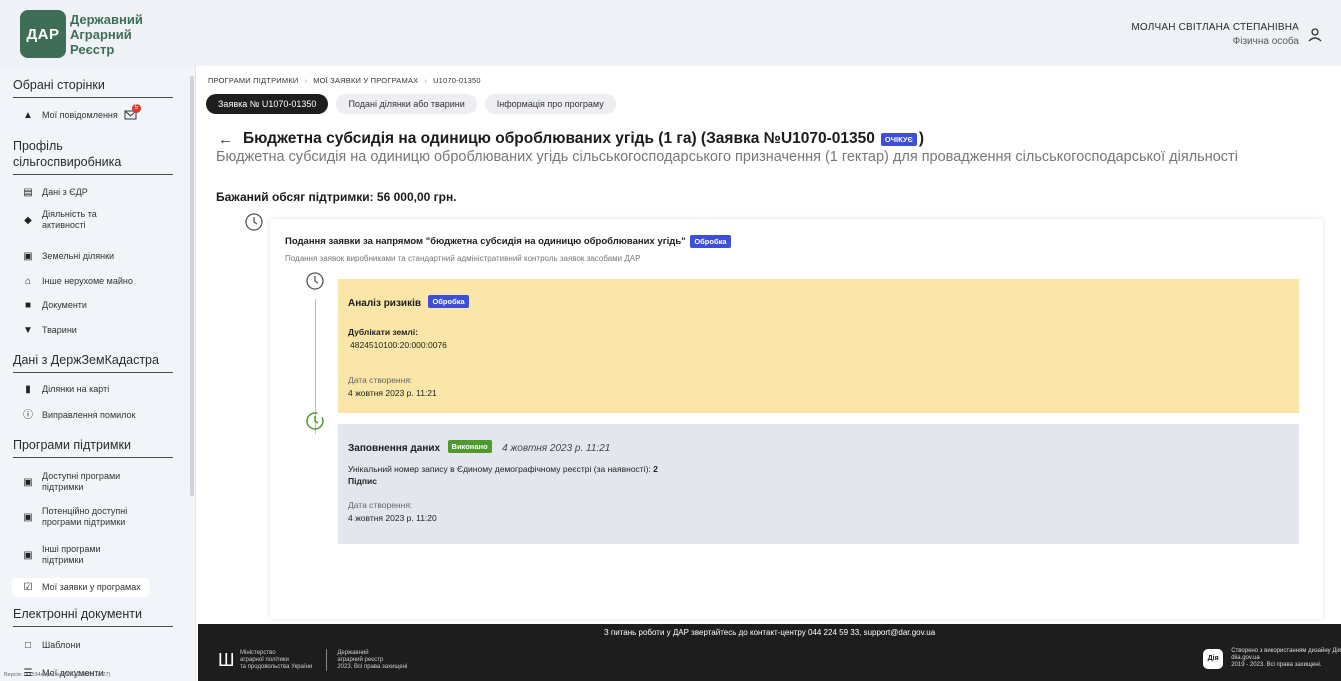 The image size is (1341, 681). I want to click on tab-program-info: Інформація про програму, so click(550, 104).